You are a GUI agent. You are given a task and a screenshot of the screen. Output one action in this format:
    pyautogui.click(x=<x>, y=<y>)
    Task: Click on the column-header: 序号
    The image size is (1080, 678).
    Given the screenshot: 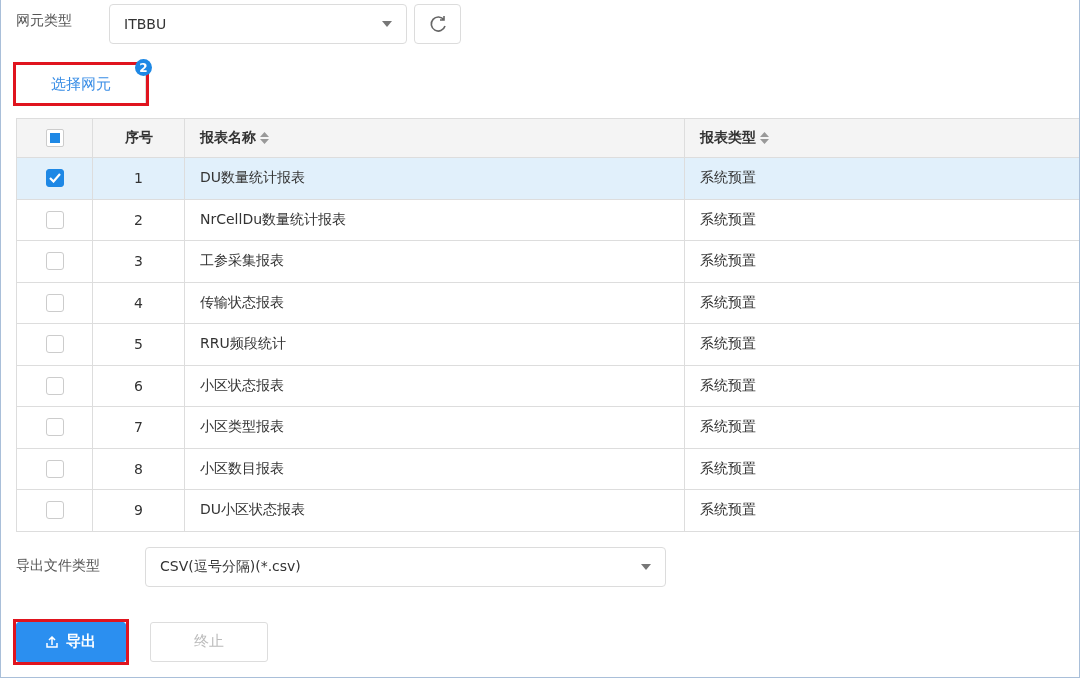 What is the action you would take?
    pyautogui.click(x=138, y=138)
    